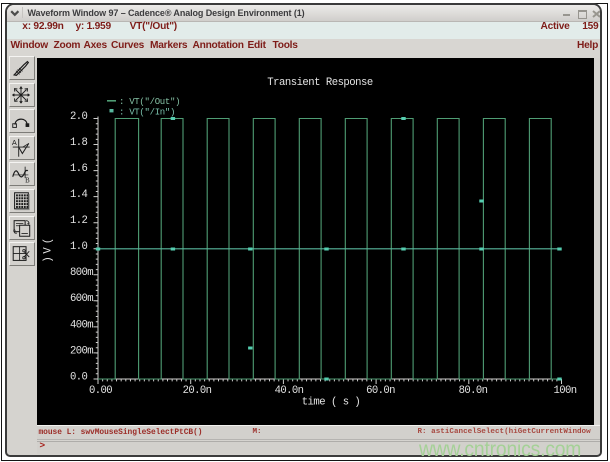 Image resolution: width=610 pixels, height=462 pixels. Describe the element at coordinates (79, 221) in the screenshot. I see `svg-text: 1.2` at that location.